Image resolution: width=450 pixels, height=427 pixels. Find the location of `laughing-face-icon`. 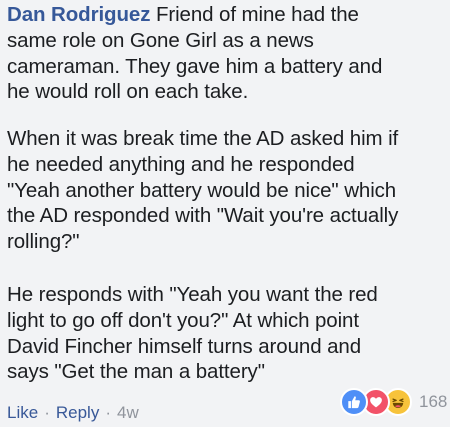

laughing-face-icon is located at coordinates (398, 403).